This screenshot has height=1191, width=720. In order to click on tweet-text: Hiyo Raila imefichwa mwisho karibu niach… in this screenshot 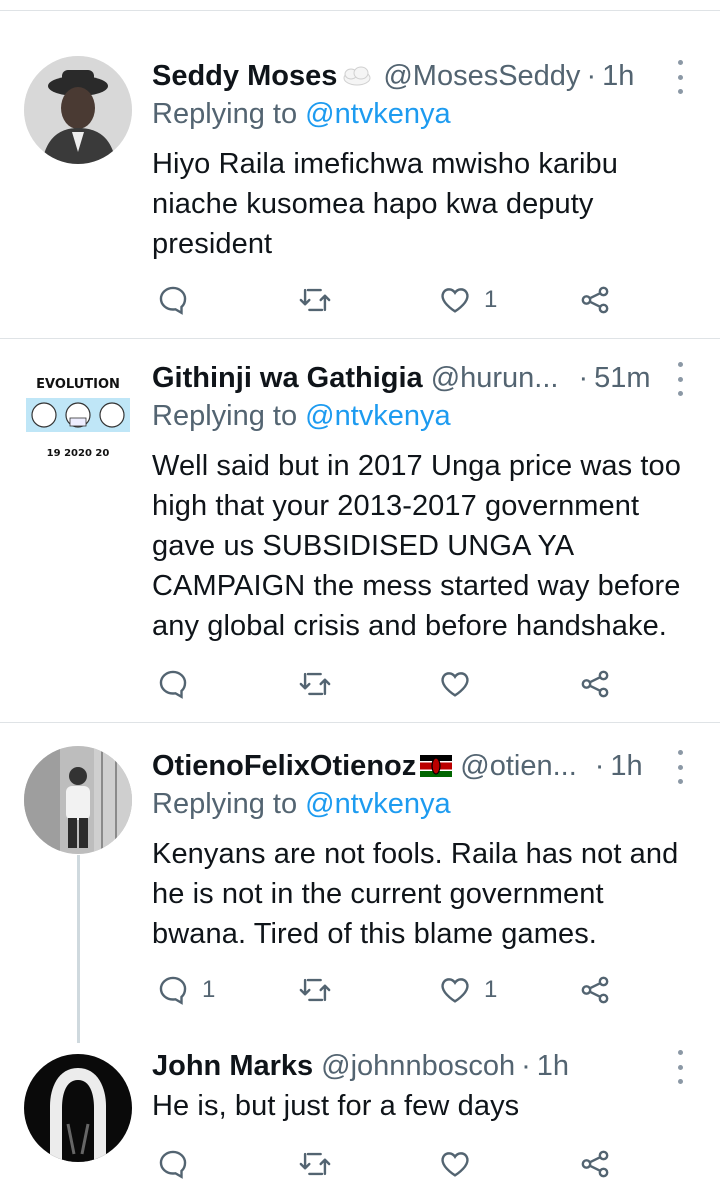, I will do `click(385, 204)`.